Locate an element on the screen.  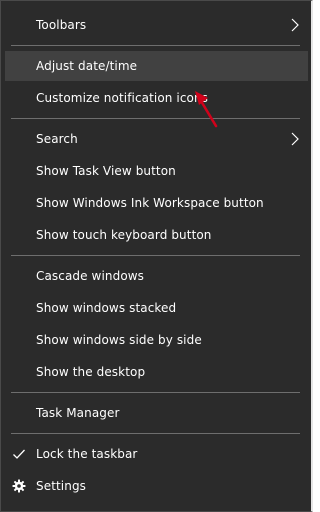
menu-item-label: Task Manager is located at coordinates (78, 413).